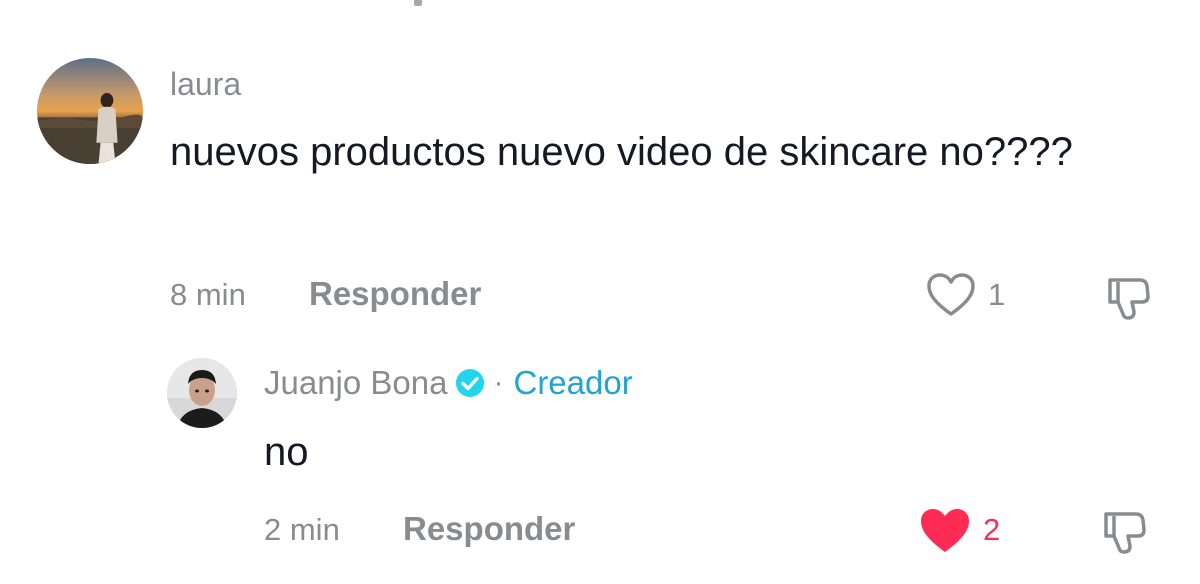 The image size is (1200, 584). Describe the element at coordinates (208, 294) in the screenshot. I see `comment-timestamp: 8 min` at that location.